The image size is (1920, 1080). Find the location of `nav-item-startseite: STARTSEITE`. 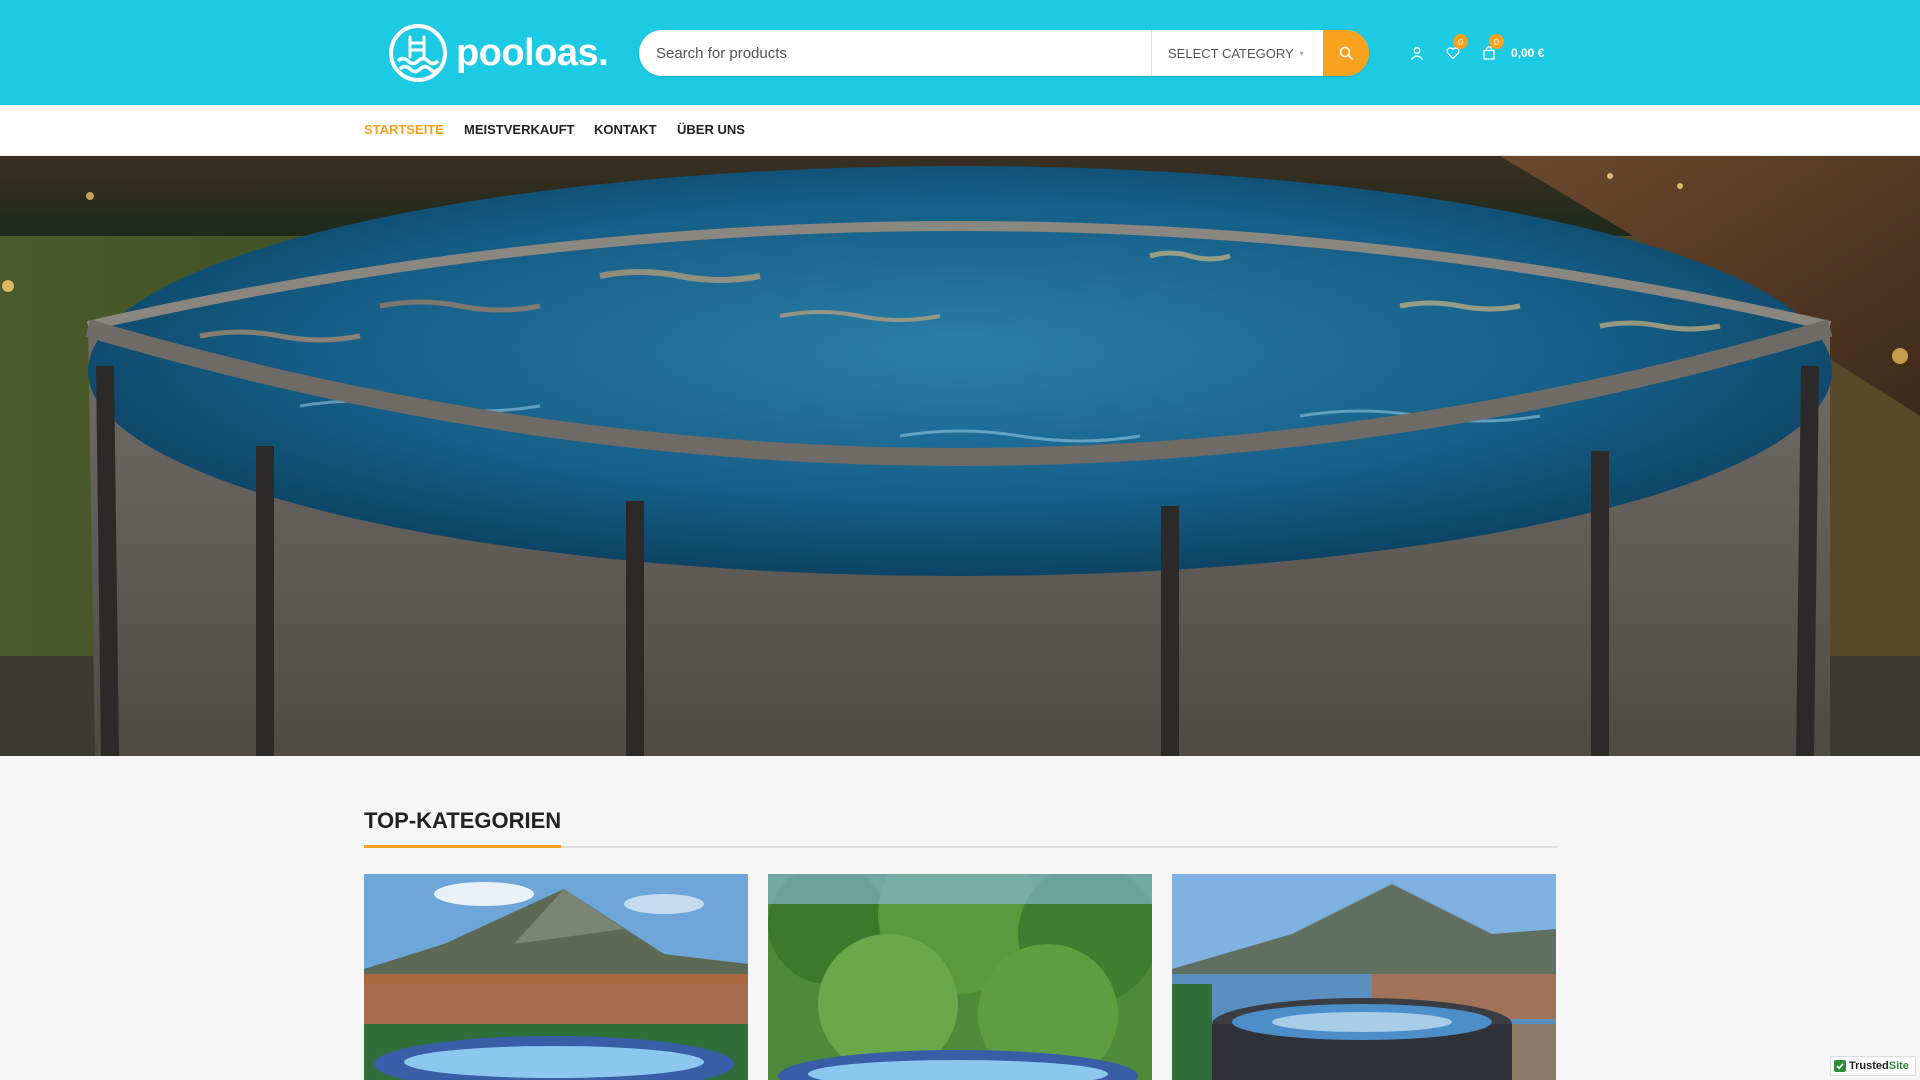

nav-item-startseite: STARTSEITE is located at coordinates (404, 129).